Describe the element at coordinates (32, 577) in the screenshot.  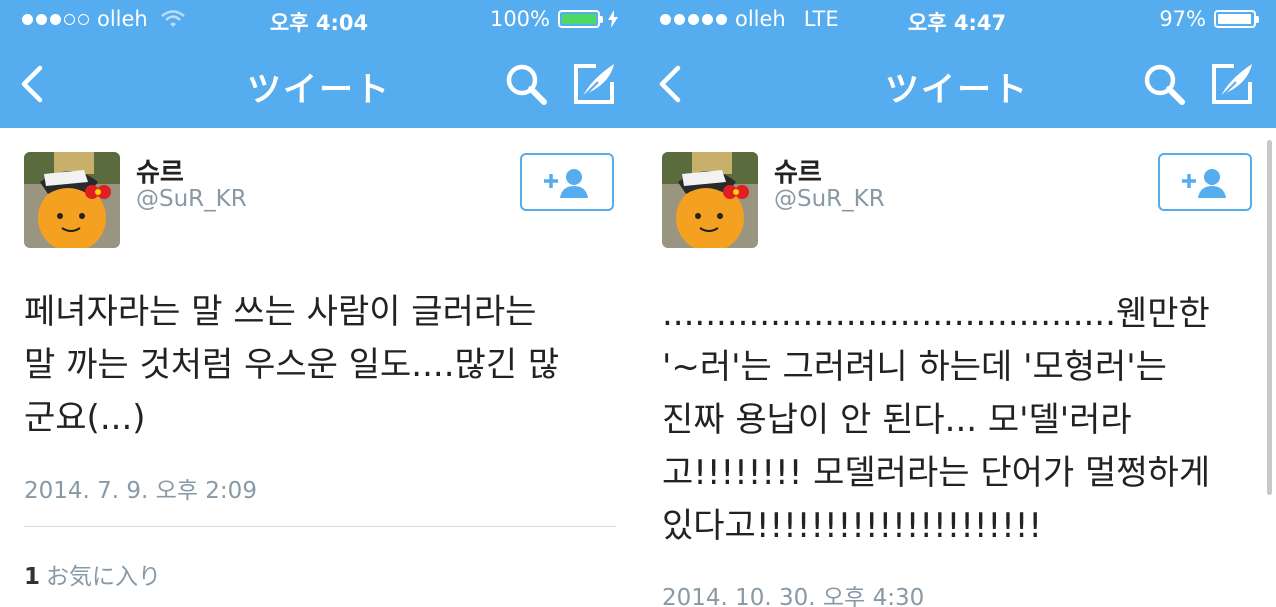
I see `favorites-number: 1` at that location.